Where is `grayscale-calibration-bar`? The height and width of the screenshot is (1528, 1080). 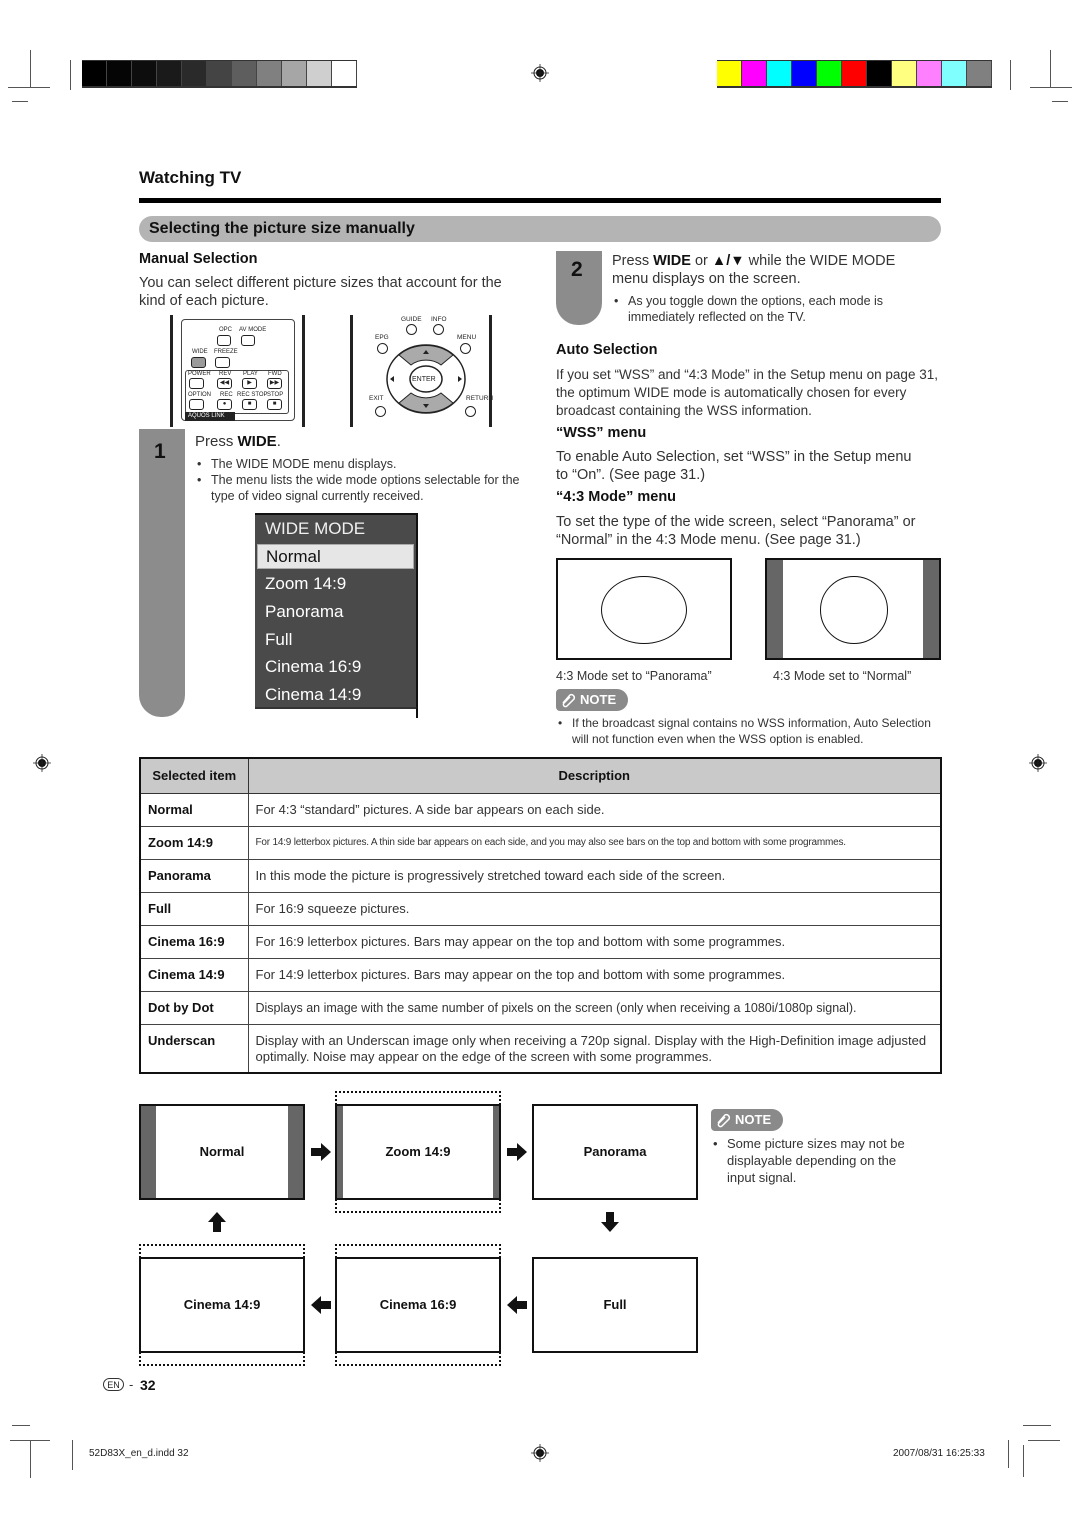 grayscale-calibration-bar is located at coordinates (219, 74).